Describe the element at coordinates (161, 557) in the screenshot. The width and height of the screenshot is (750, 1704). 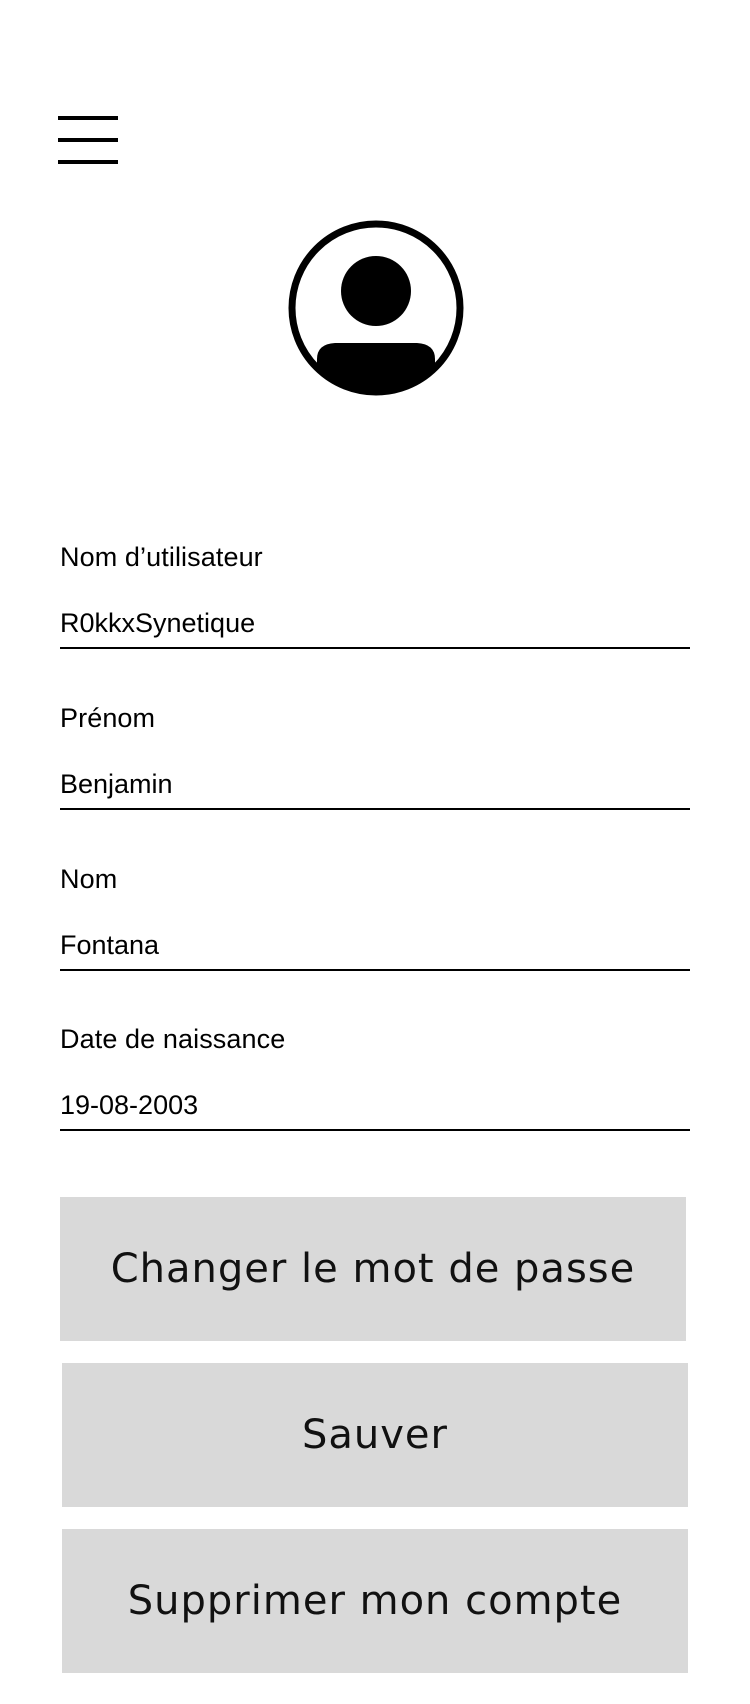
I see `username-label: Nom d’utilisateur` at that location.